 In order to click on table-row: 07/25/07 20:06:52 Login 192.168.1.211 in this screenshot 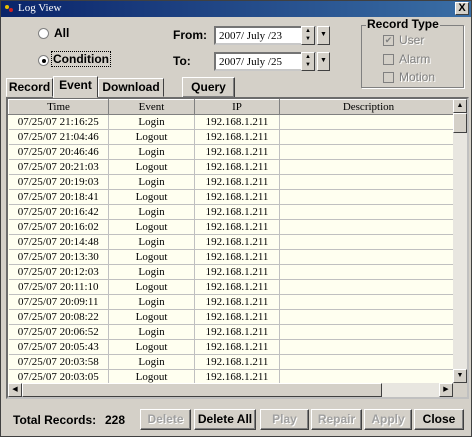, I will do `click(233, 332)`.